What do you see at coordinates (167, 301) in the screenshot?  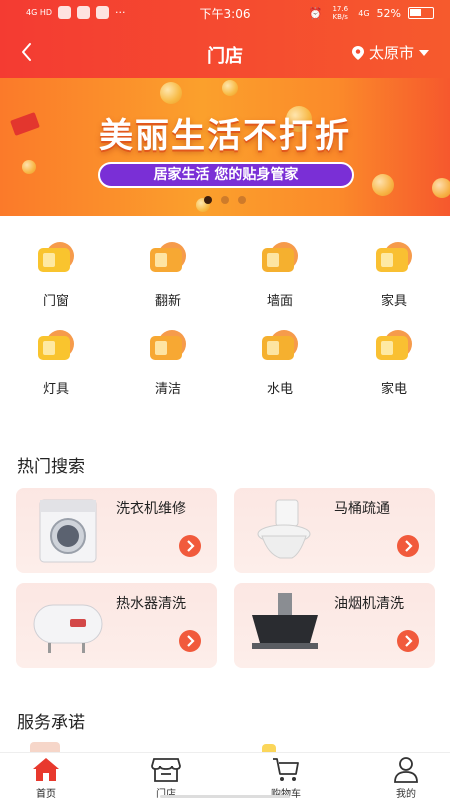 I see `category-label: 翻新` at bounding box center [167, 301].